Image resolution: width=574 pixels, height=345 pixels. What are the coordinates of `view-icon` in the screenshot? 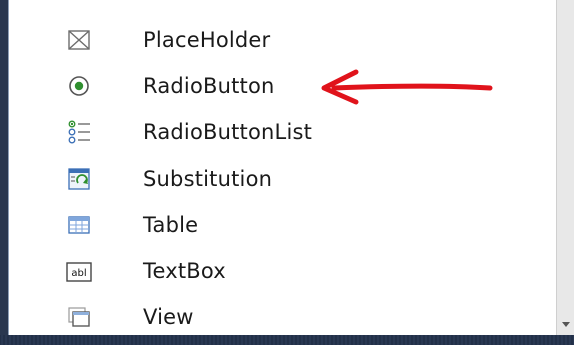 It's located at (79, 317).